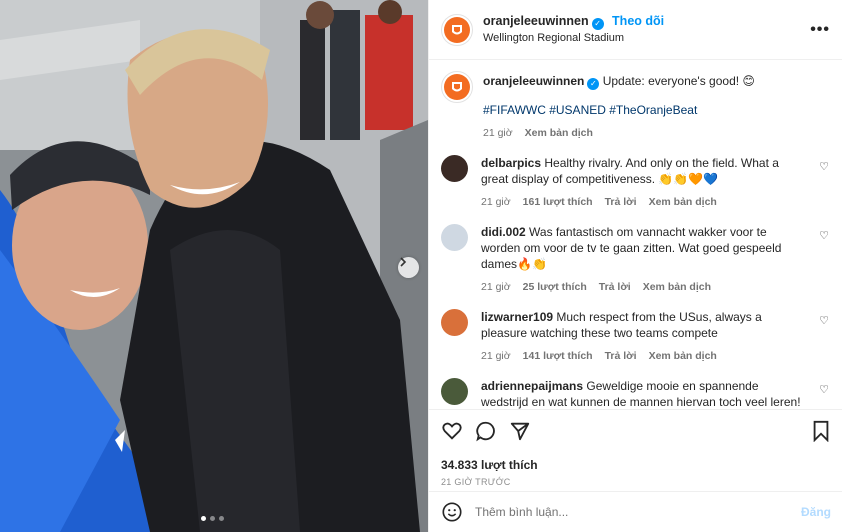  Describe the element at coordinates (636, 465) in the screenshot. I see `like-count: 34.833 lượt thích` at that location.